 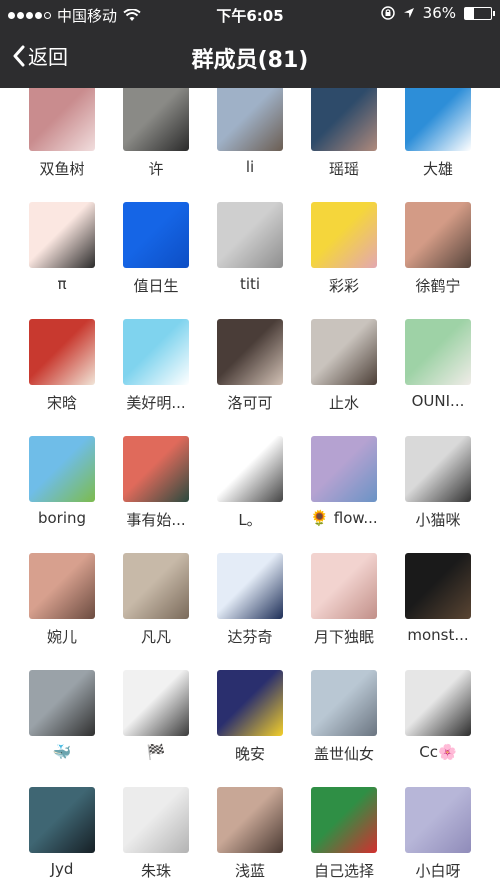 I want to click on member-item: Jyd, so click(x=62, y=838).